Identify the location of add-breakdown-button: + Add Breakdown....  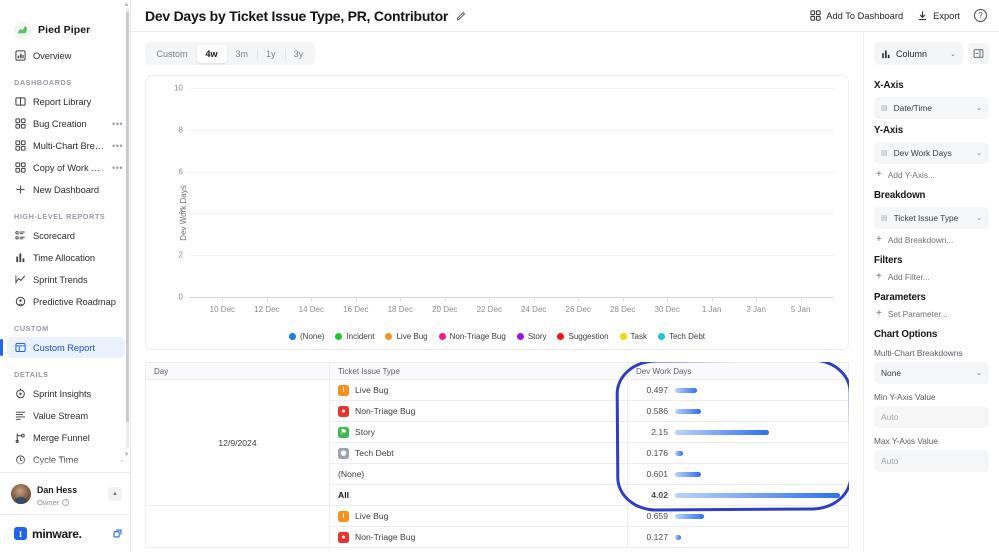
(931, 240).